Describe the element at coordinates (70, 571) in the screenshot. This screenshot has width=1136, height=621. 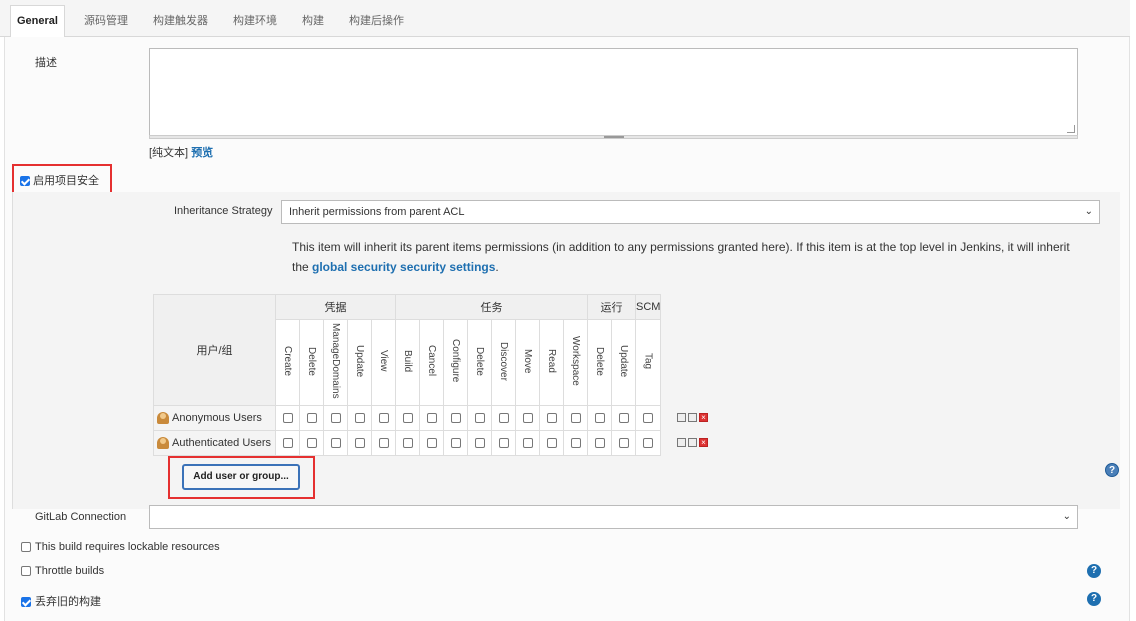
I see `throttle-label: Throttle builds` at that location.